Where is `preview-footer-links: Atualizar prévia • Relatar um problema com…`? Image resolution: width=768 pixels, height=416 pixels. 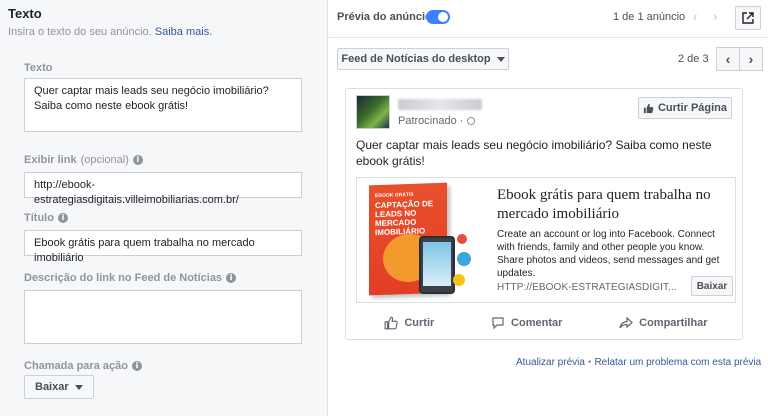
preview-footer-links: Atualizar prévia • Relatar um problema com… is located at coordinates (638, 362).